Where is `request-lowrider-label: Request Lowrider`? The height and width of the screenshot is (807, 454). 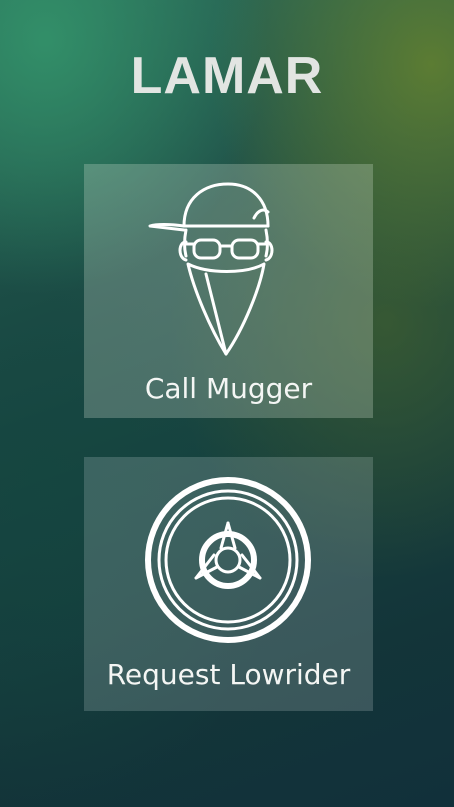
request-lowrider-label: Request Lowrider is located at coordinates (228, 674).